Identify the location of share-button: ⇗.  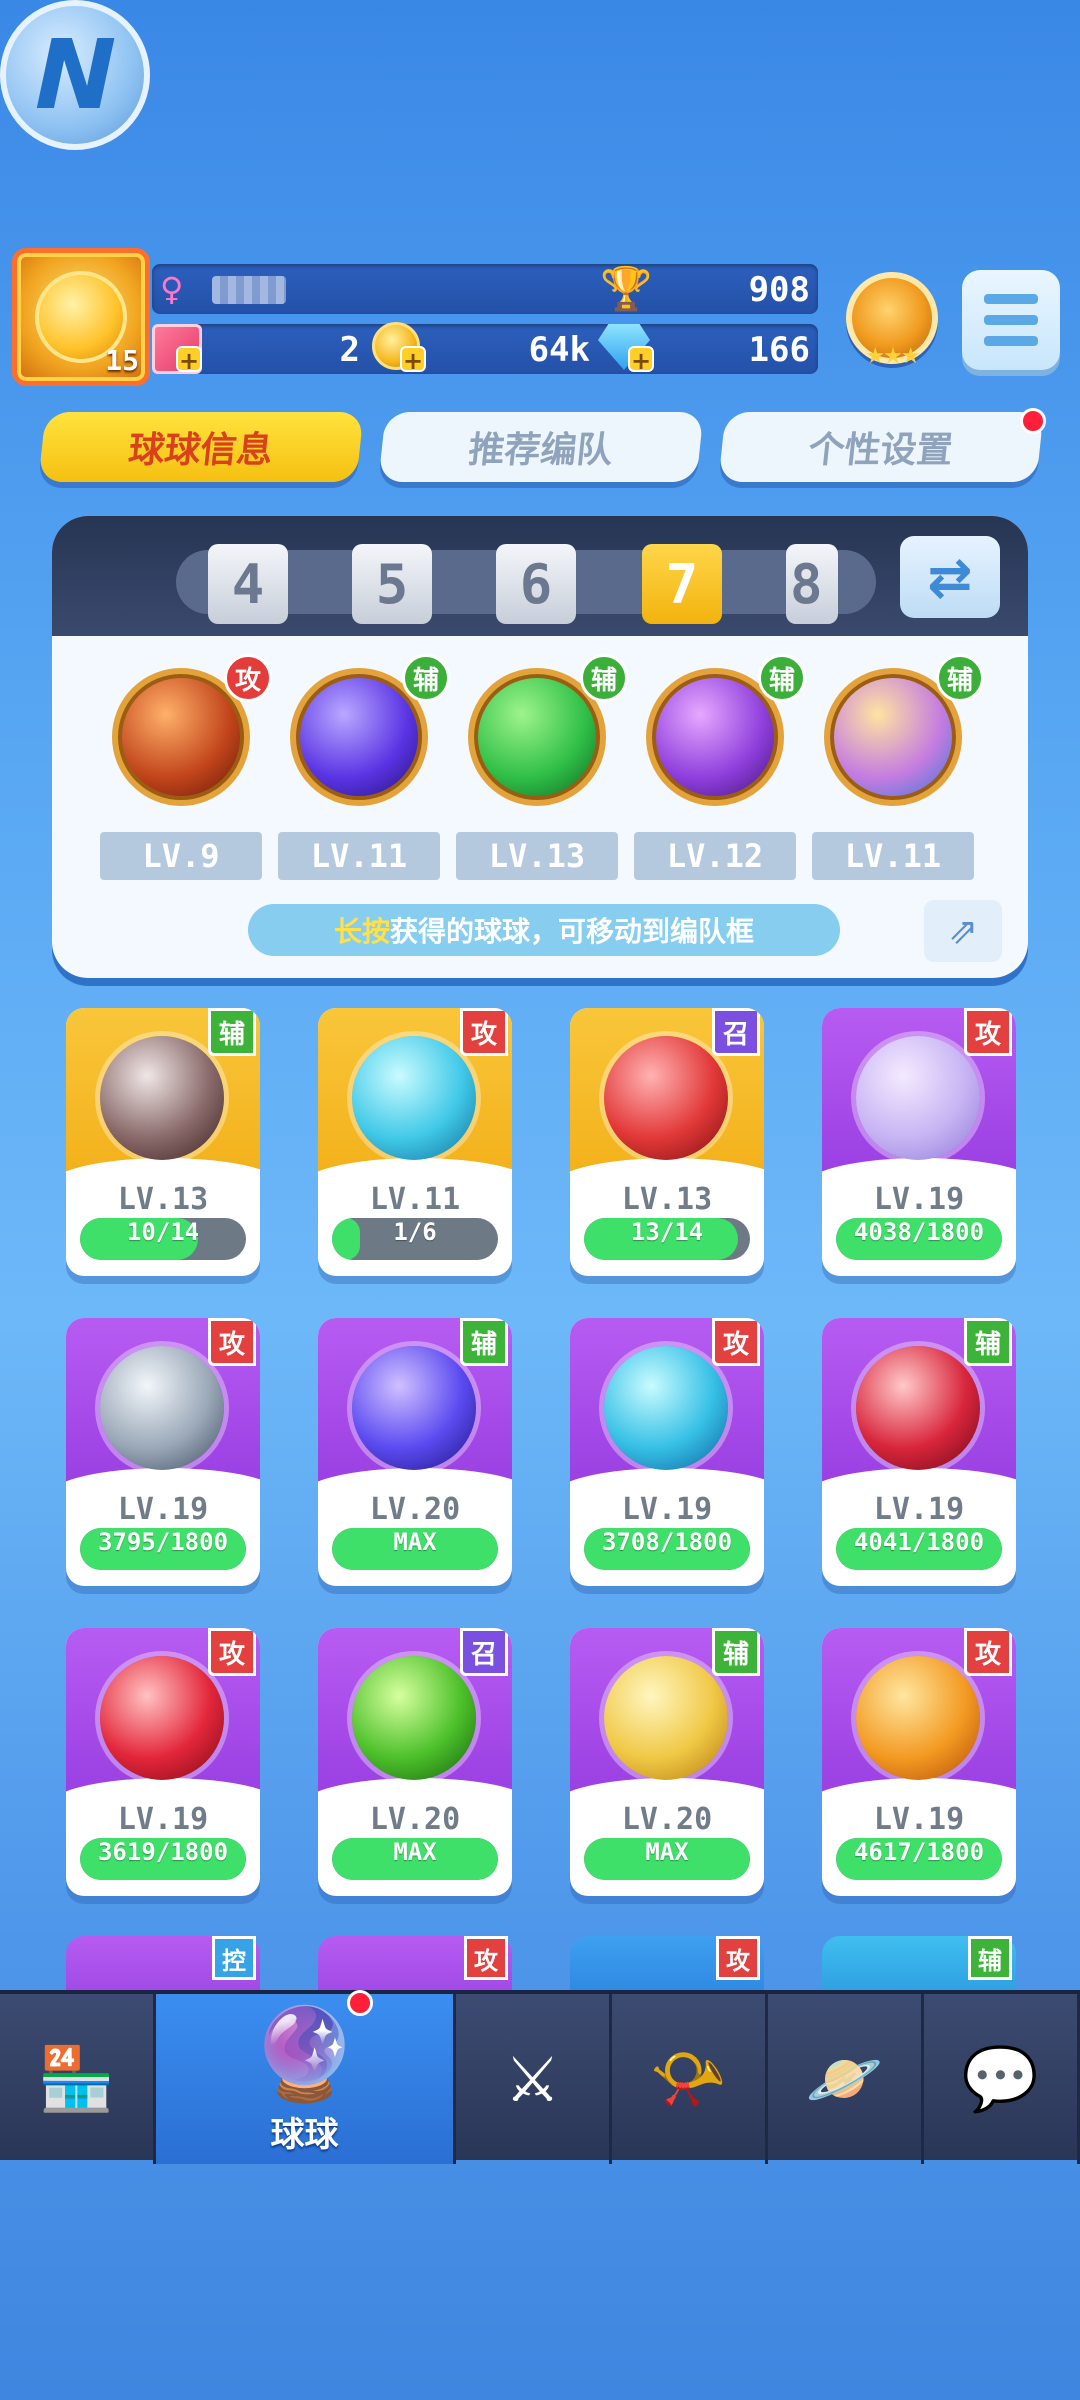
(963, 931).